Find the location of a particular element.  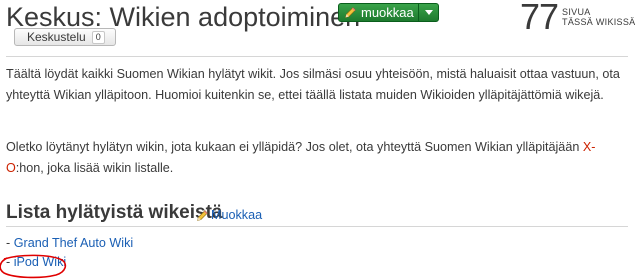

page-count-number: 77 is located at coordinates (539, 18).